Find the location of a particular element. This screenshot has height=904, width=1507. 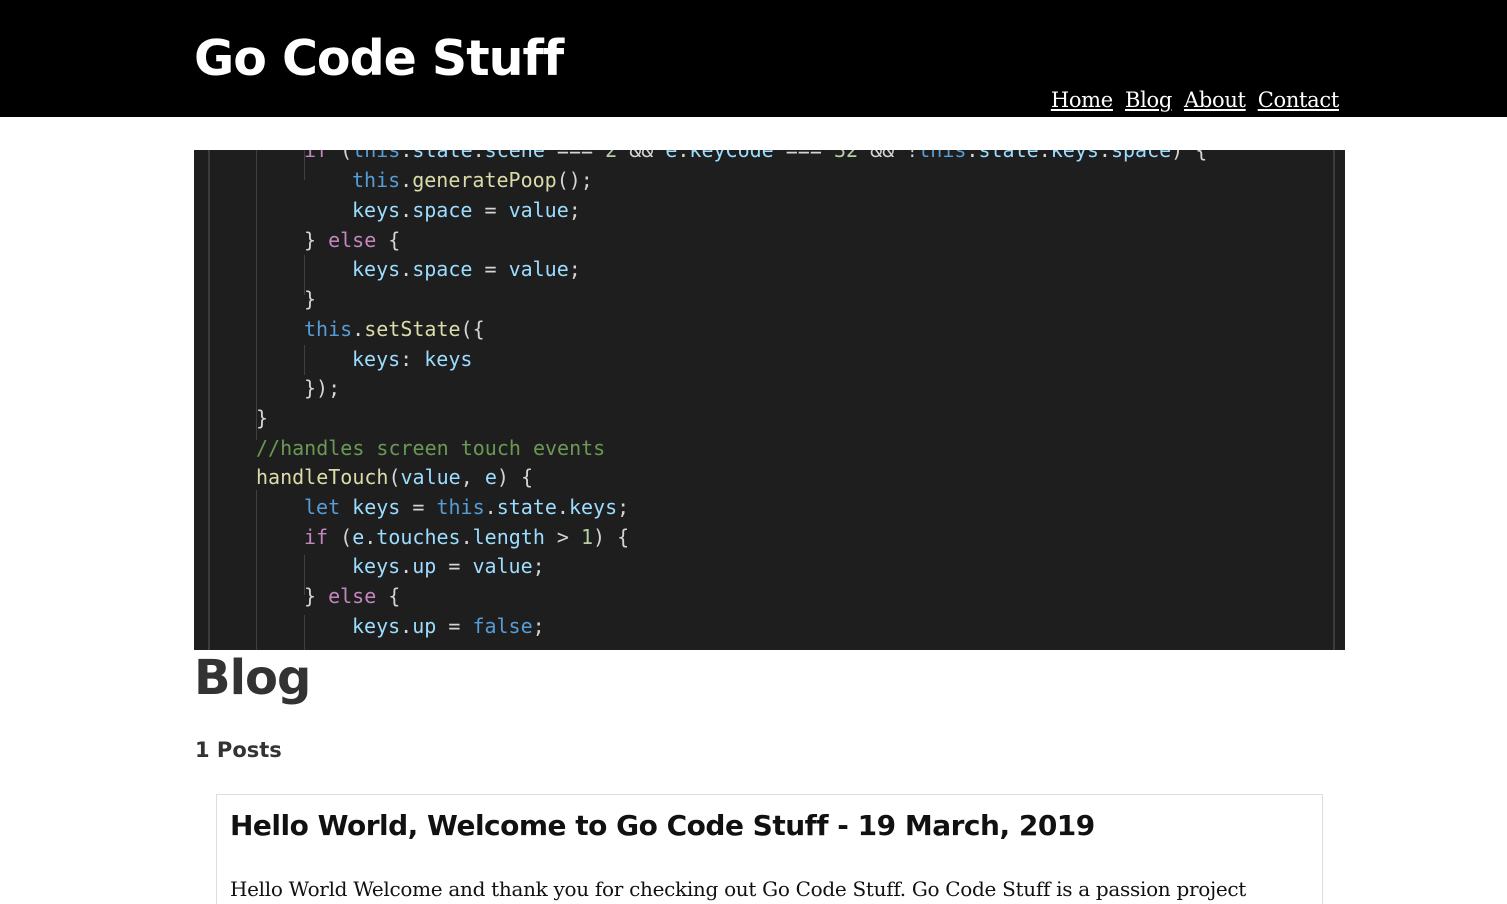

editor-gutter is located at coordinates (209, 400).